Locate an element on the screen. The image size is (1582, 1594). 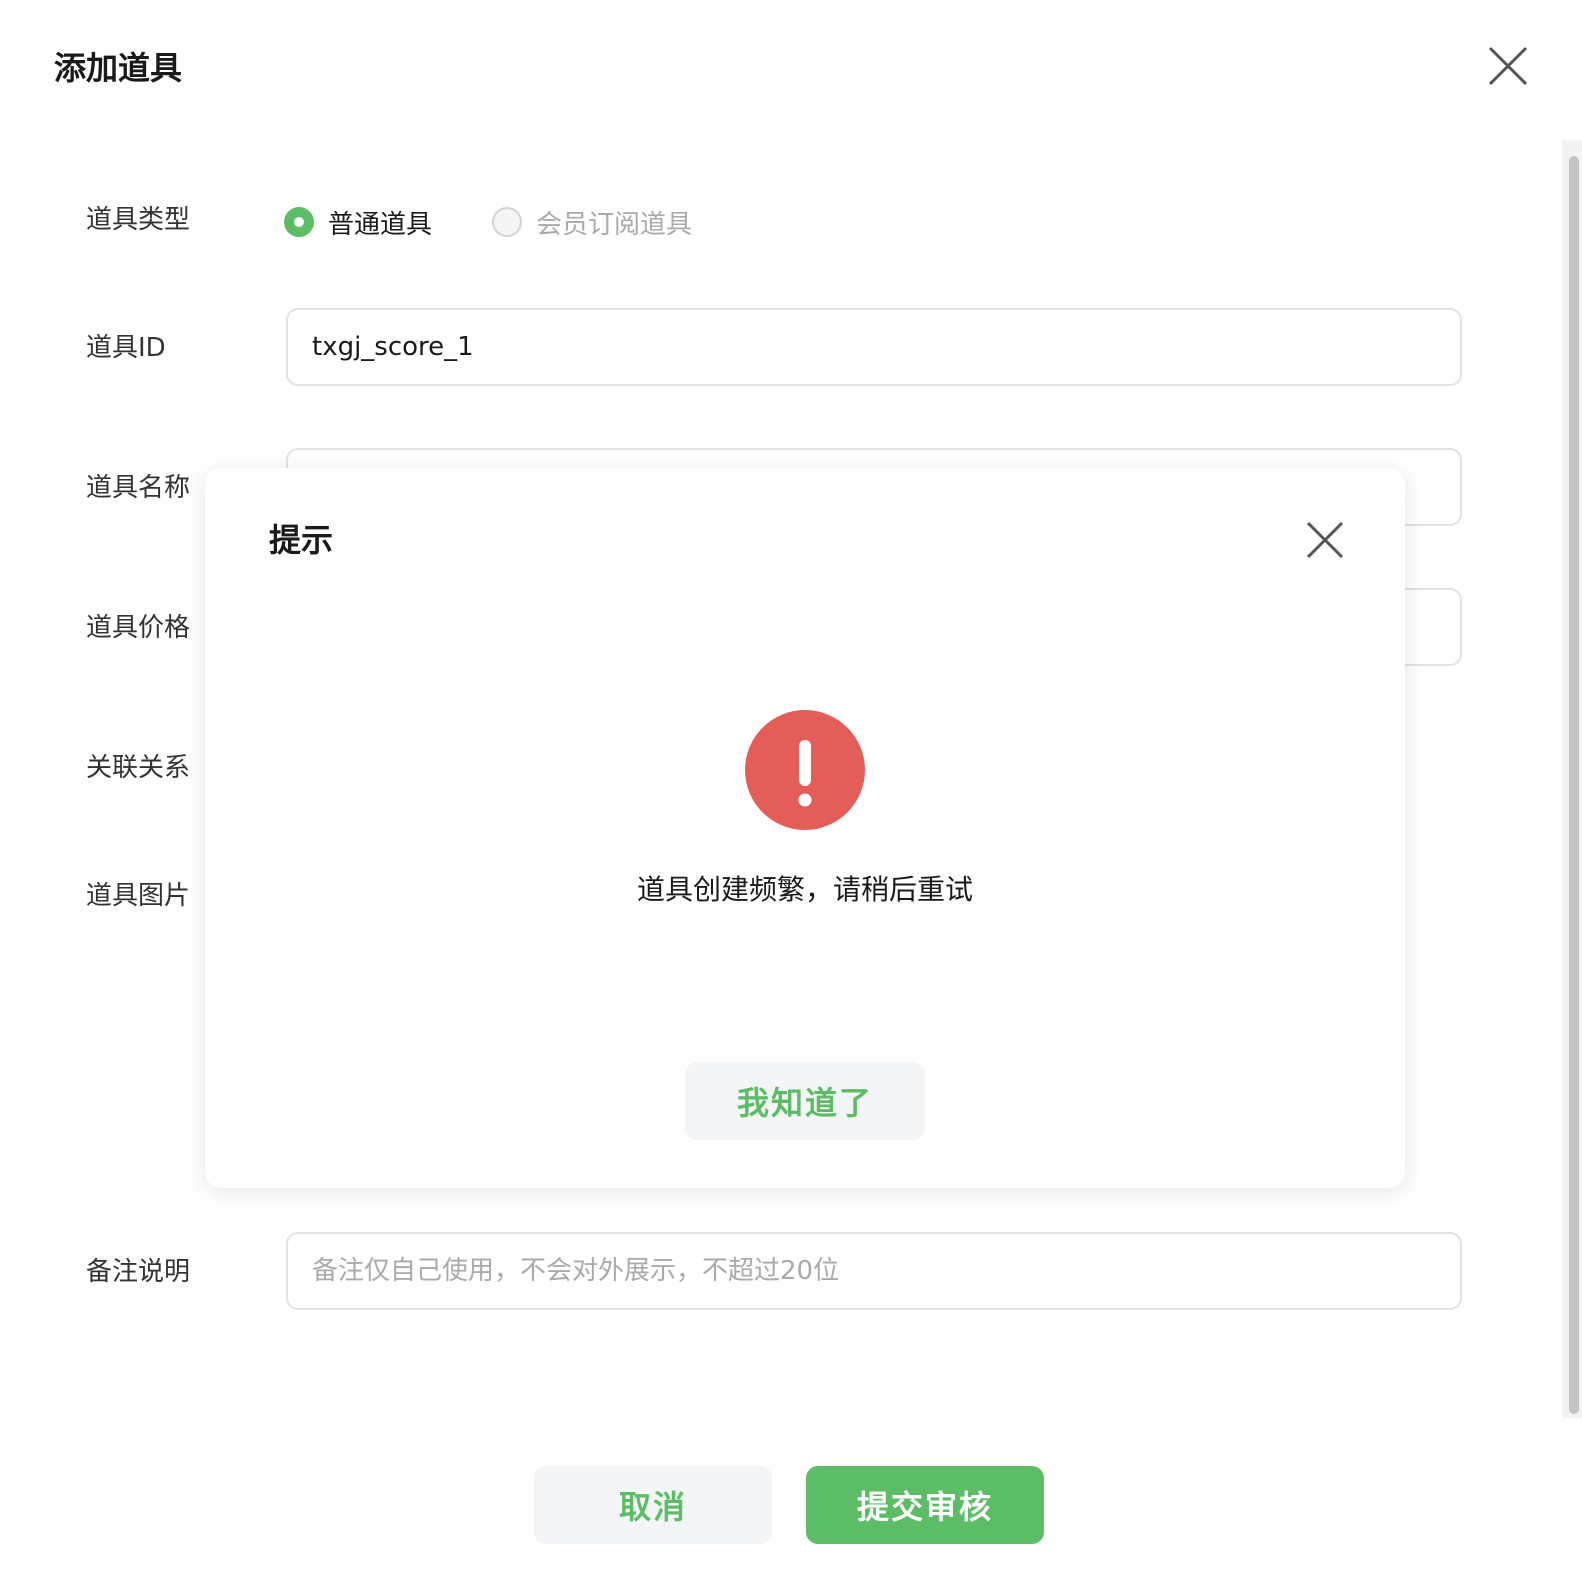
radio-normal-item-label: 普通道具 is located at coordinates (380, 224).